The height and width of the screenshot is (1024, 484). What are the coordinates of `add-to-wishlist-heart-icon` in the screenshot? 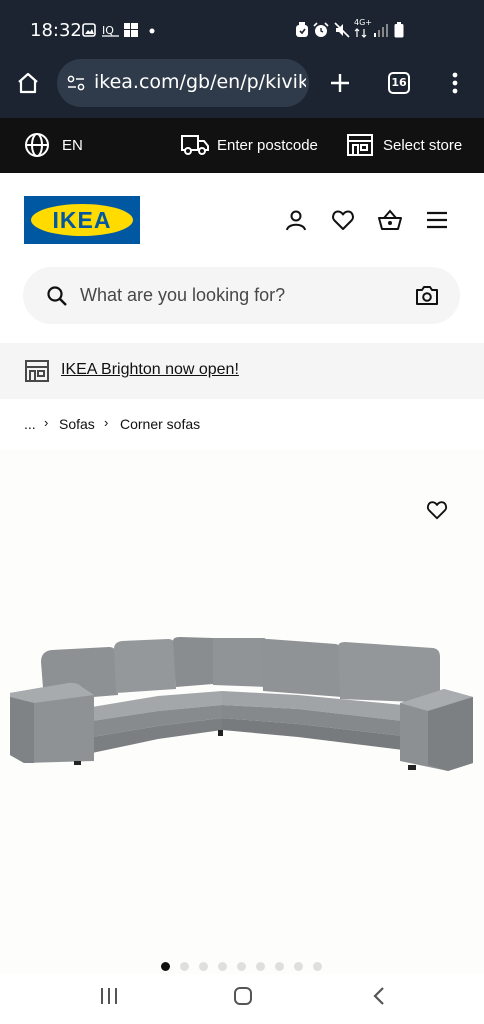 It's located at (437, 510).